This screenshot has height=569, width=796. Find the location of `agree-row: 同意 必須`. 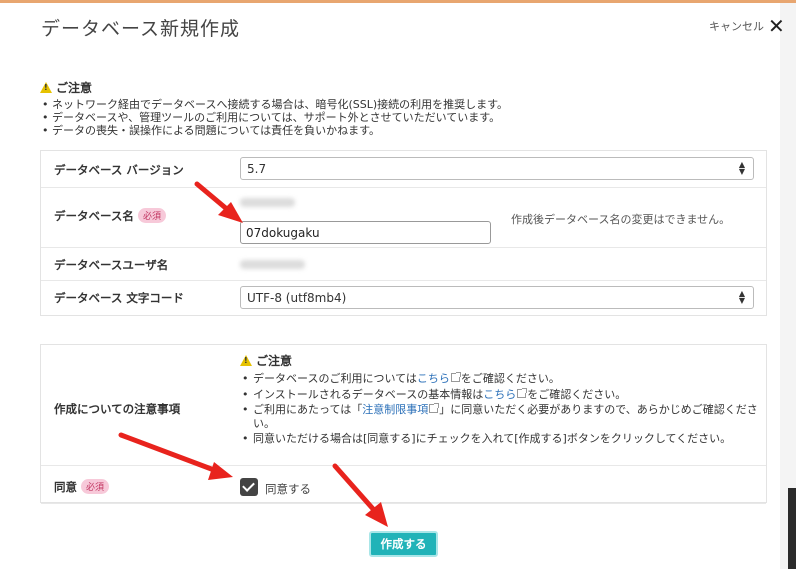

agree-row: 同意 必須 is located at coordinates (403, 485).